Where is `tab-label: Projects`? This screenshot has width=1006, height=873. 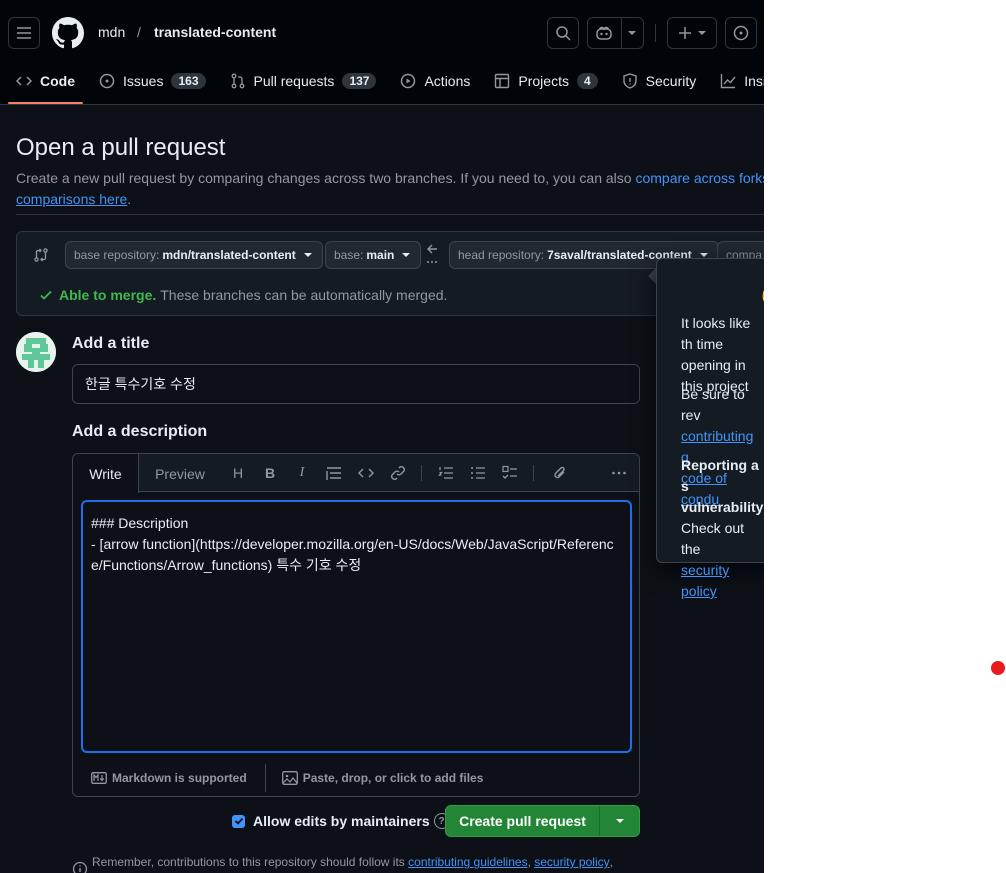 tab-label: Projects is located at coordinates (543, 81).